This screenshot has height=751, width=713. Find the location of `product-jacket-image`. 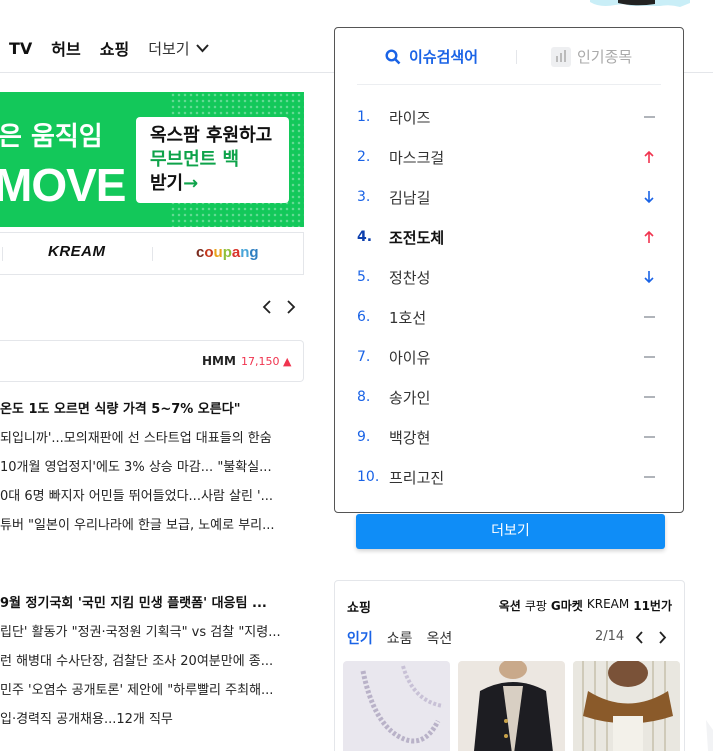

product-jacket-image is located at coordinates (511, 706).